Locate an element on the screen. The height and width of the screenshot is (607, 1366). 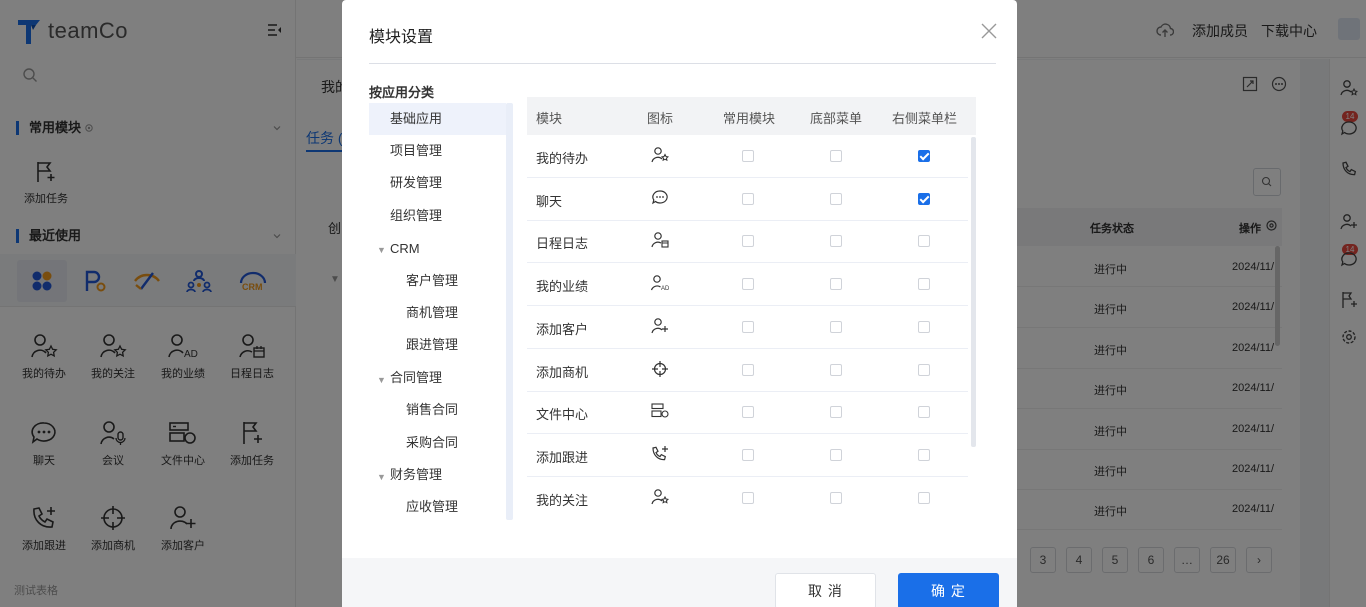
tree-item-basic-apps: 基础应用 is located at coordinates (437, 119).